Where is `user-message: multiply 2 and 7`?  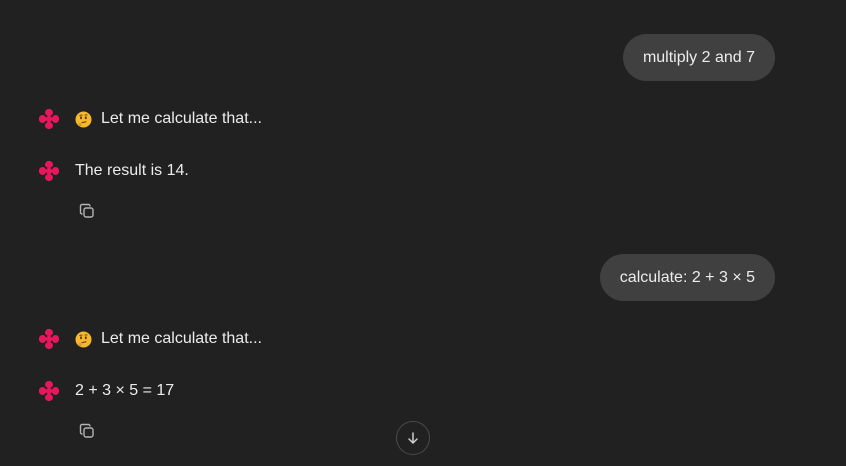 user-message: multiply 2 and 7 is located at coordinates (698, 57).